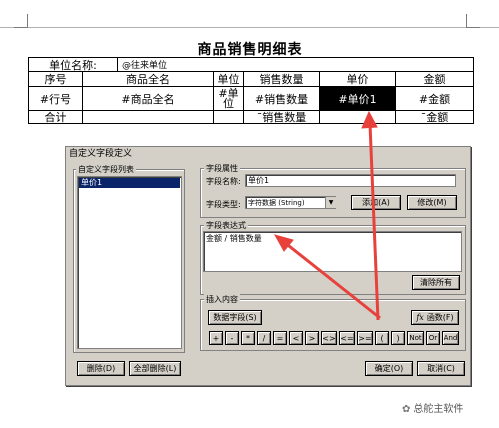 The height and width of the screenshot is (428, 499). I want to click on total-cell: 合计, so click(55, 117).